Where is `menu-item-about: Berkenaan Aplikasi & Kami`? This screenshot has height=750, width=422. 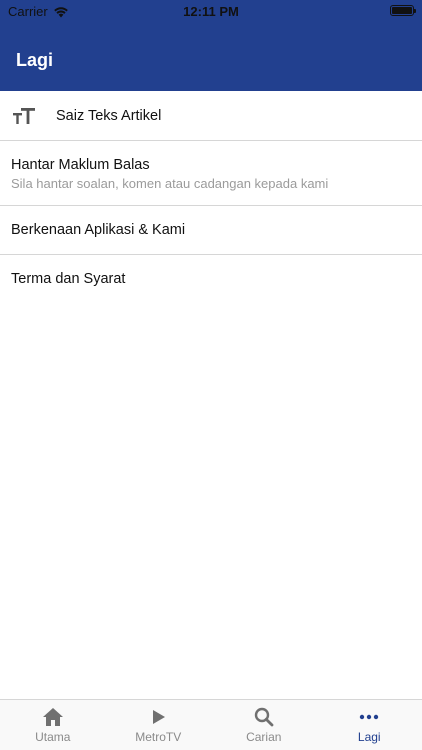
menu-item-about: Berkenaan Aplikasi & Kami is located at coordinates (211, 230).